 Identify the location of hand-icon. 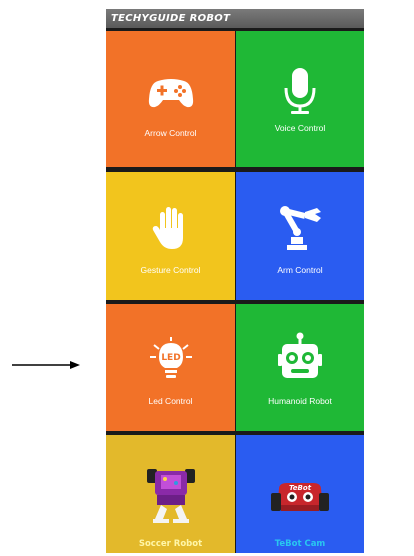
(167, 228).